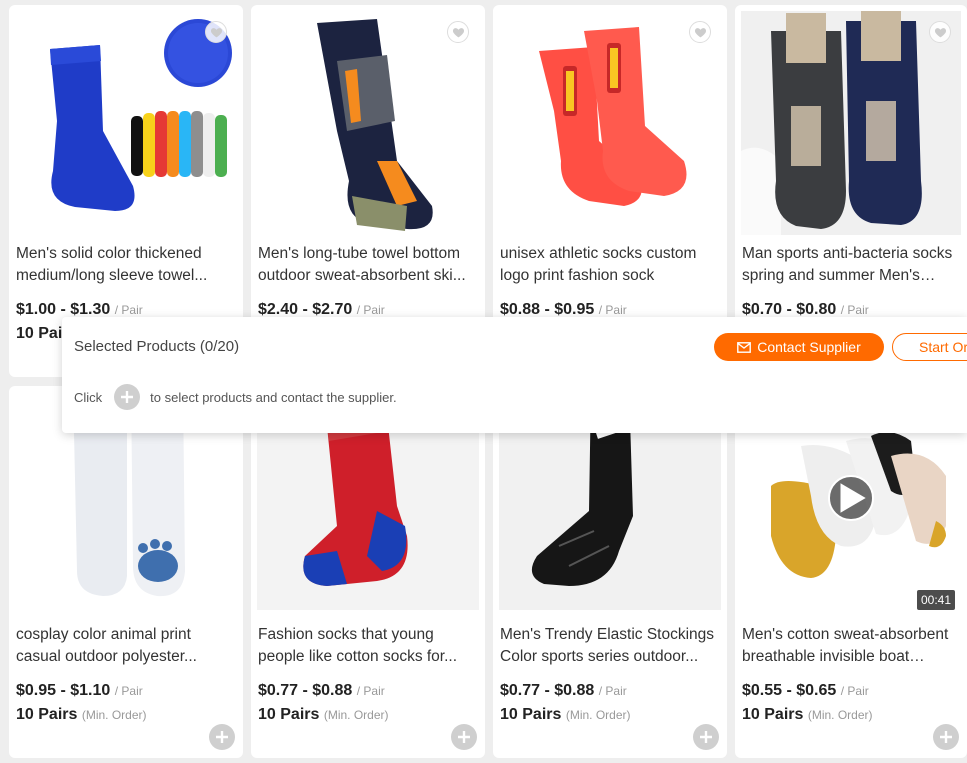 This screenshot has width=967, height=763. I want to click on price-range: $0.88 - $0.95, so click(547, 309).